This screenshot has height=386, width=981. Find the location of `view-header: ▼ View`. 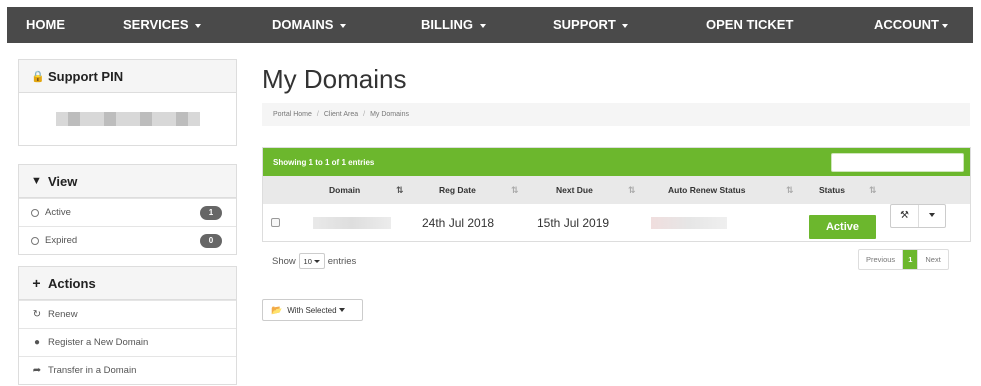

view-header: ▼ View is located at coordinates (127, 181).